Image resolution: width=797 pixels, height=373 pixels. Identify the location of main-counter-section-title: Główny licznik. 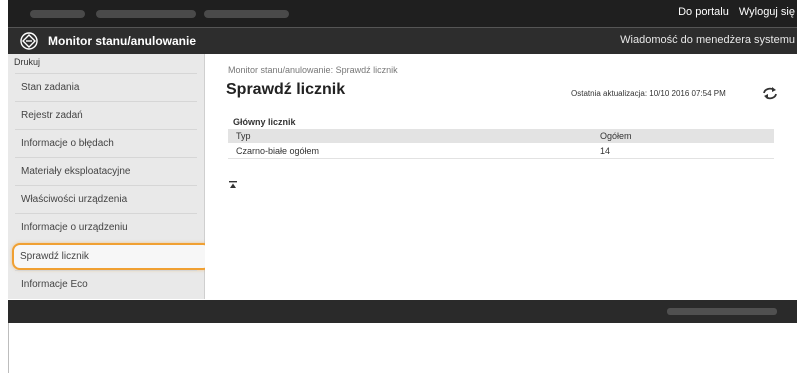
(264, 122).